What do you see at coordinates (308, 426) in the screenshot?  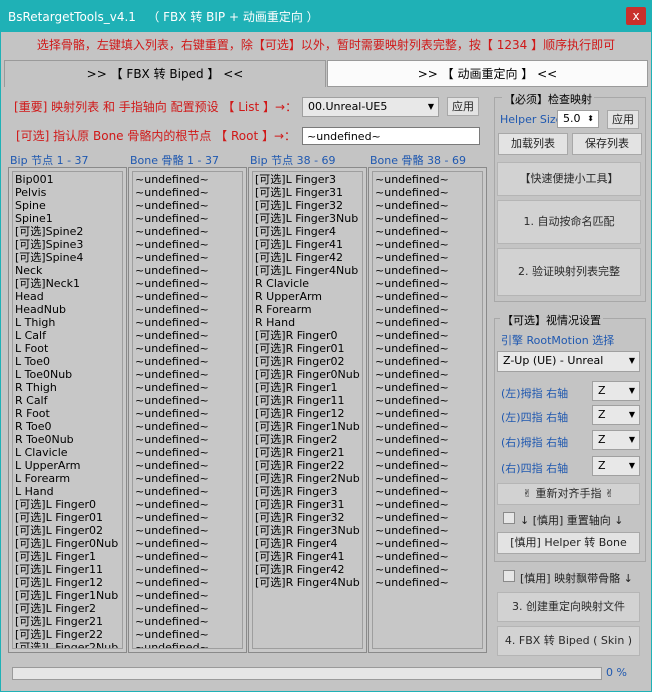 I see `list-item: [可选]R Finger1Nub` at bounding box center [308, 426].